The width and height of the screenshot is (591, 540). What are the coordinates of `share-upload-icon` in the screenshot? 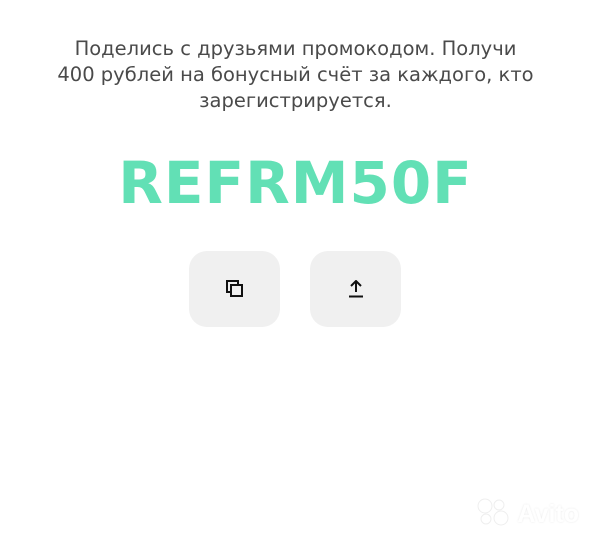 It's located at (356, 289).